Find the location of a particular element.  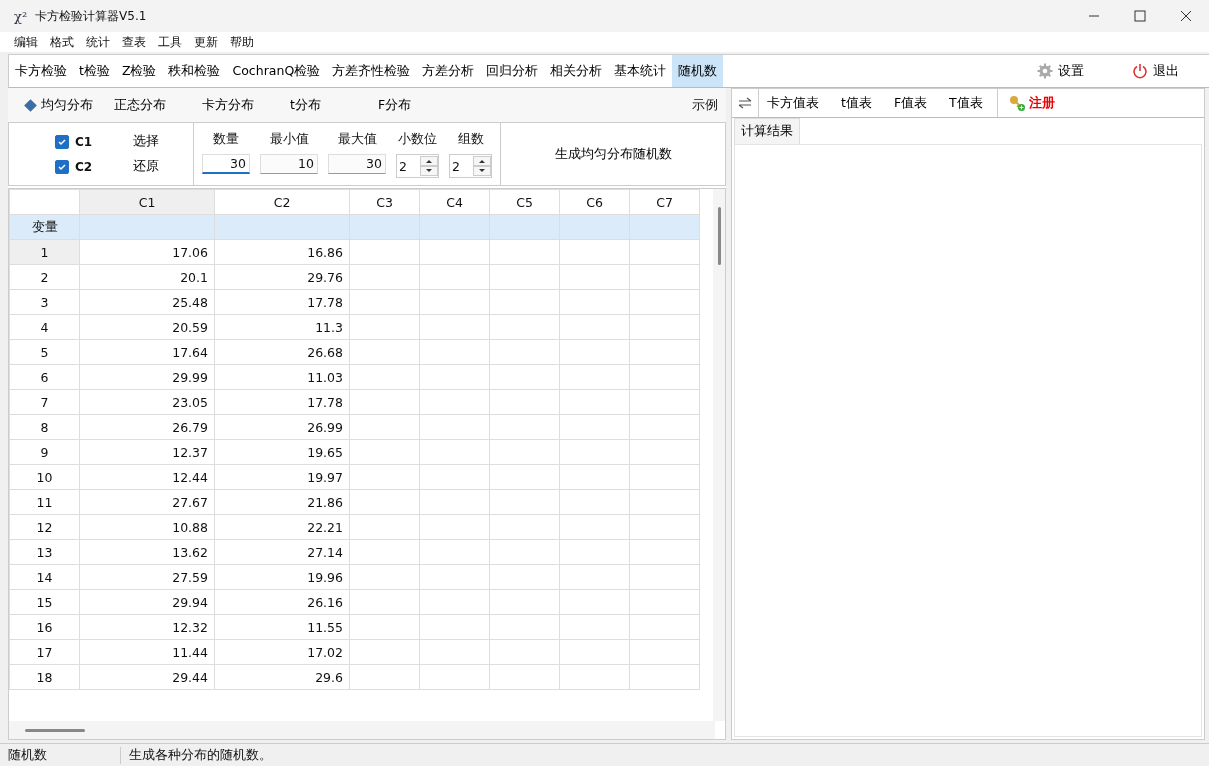

row-header: 11 is located at coordinates (44, 502).